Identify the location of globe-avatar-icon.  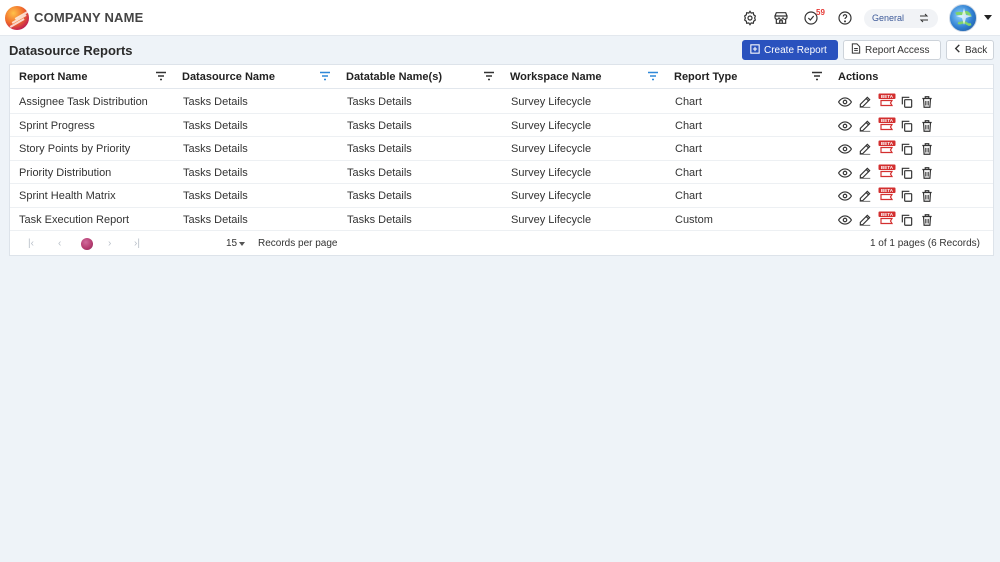
(963, 18).